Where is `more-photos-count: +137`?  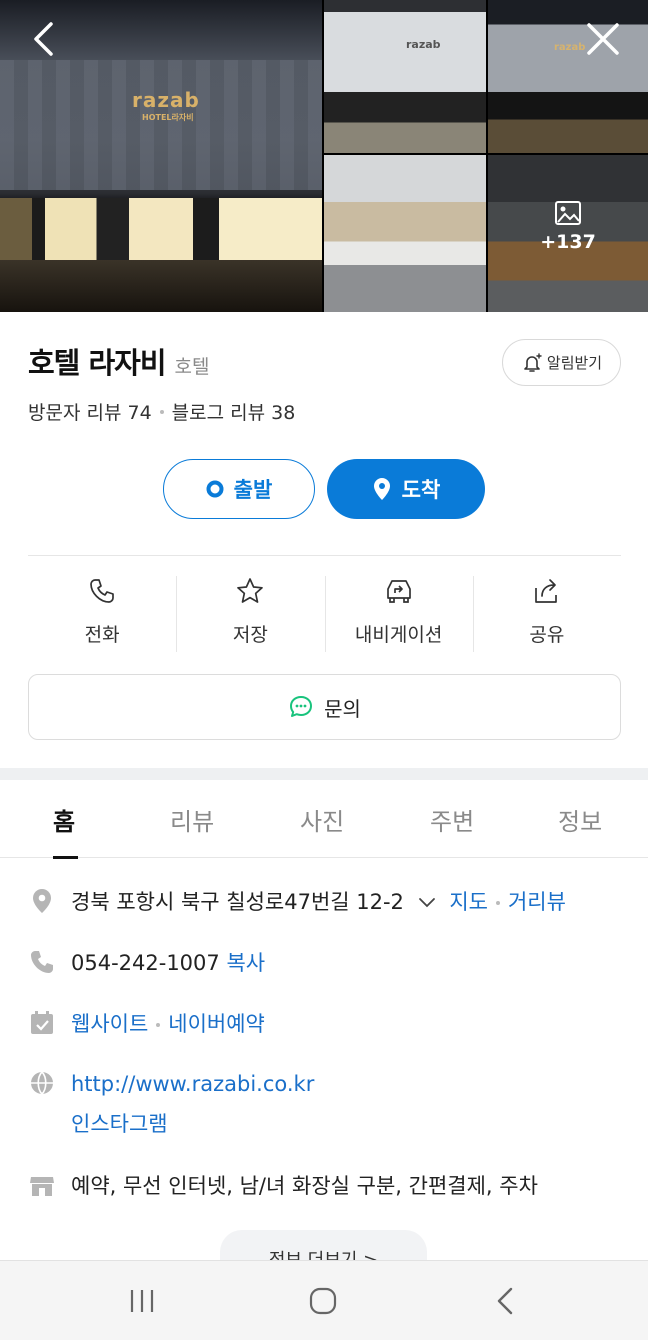 more-photos-count: +137 is located at coordinates (568, 242).